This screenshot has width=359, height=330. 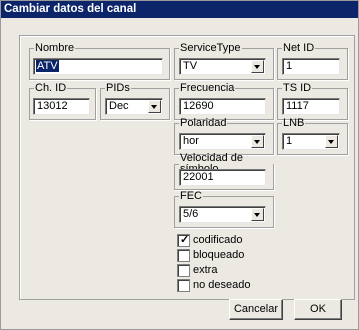 What do you see at coordinates (207, 88) in the screenshot?
I see `frecuencia-label: Frecuencia` at bounding box center [207, 88].